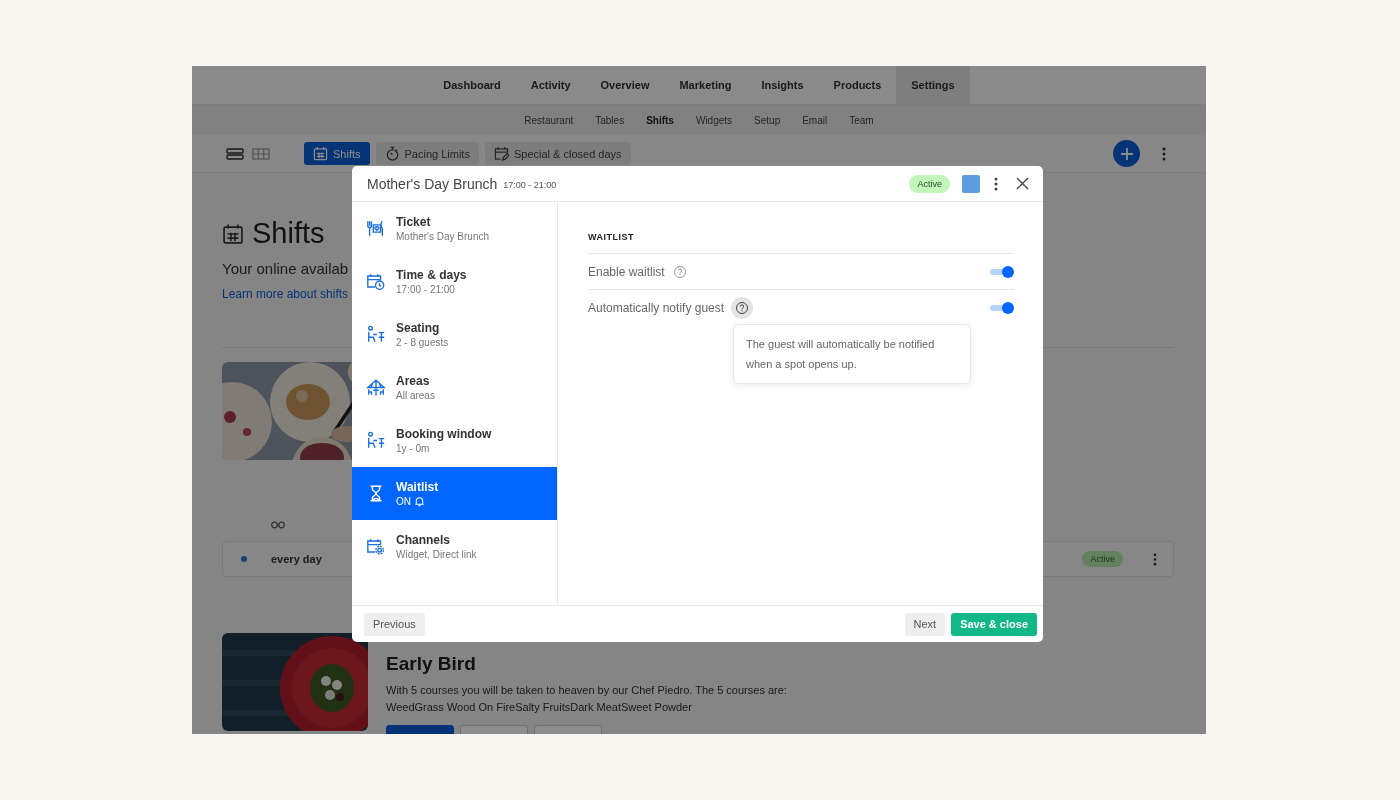 This screenshot has width=1400, height=800. What do you see at coordinates (296, 559) in the screenshot?
I see `shift-schedule: every day` at bounding box center [296, 559].